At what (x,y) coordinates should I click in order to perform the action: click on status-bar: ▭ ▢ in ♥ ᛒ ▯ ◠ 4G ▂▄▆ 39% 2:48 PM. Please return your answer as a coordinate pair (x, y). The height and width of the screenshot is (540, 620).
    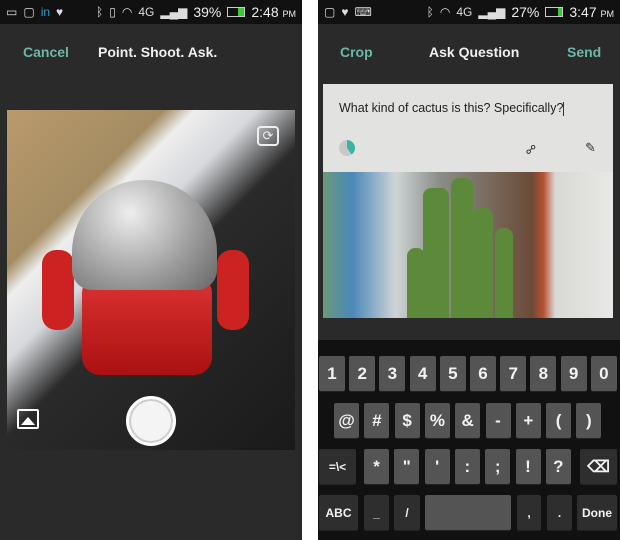
    Looking at the image, I should click on (151, 12).